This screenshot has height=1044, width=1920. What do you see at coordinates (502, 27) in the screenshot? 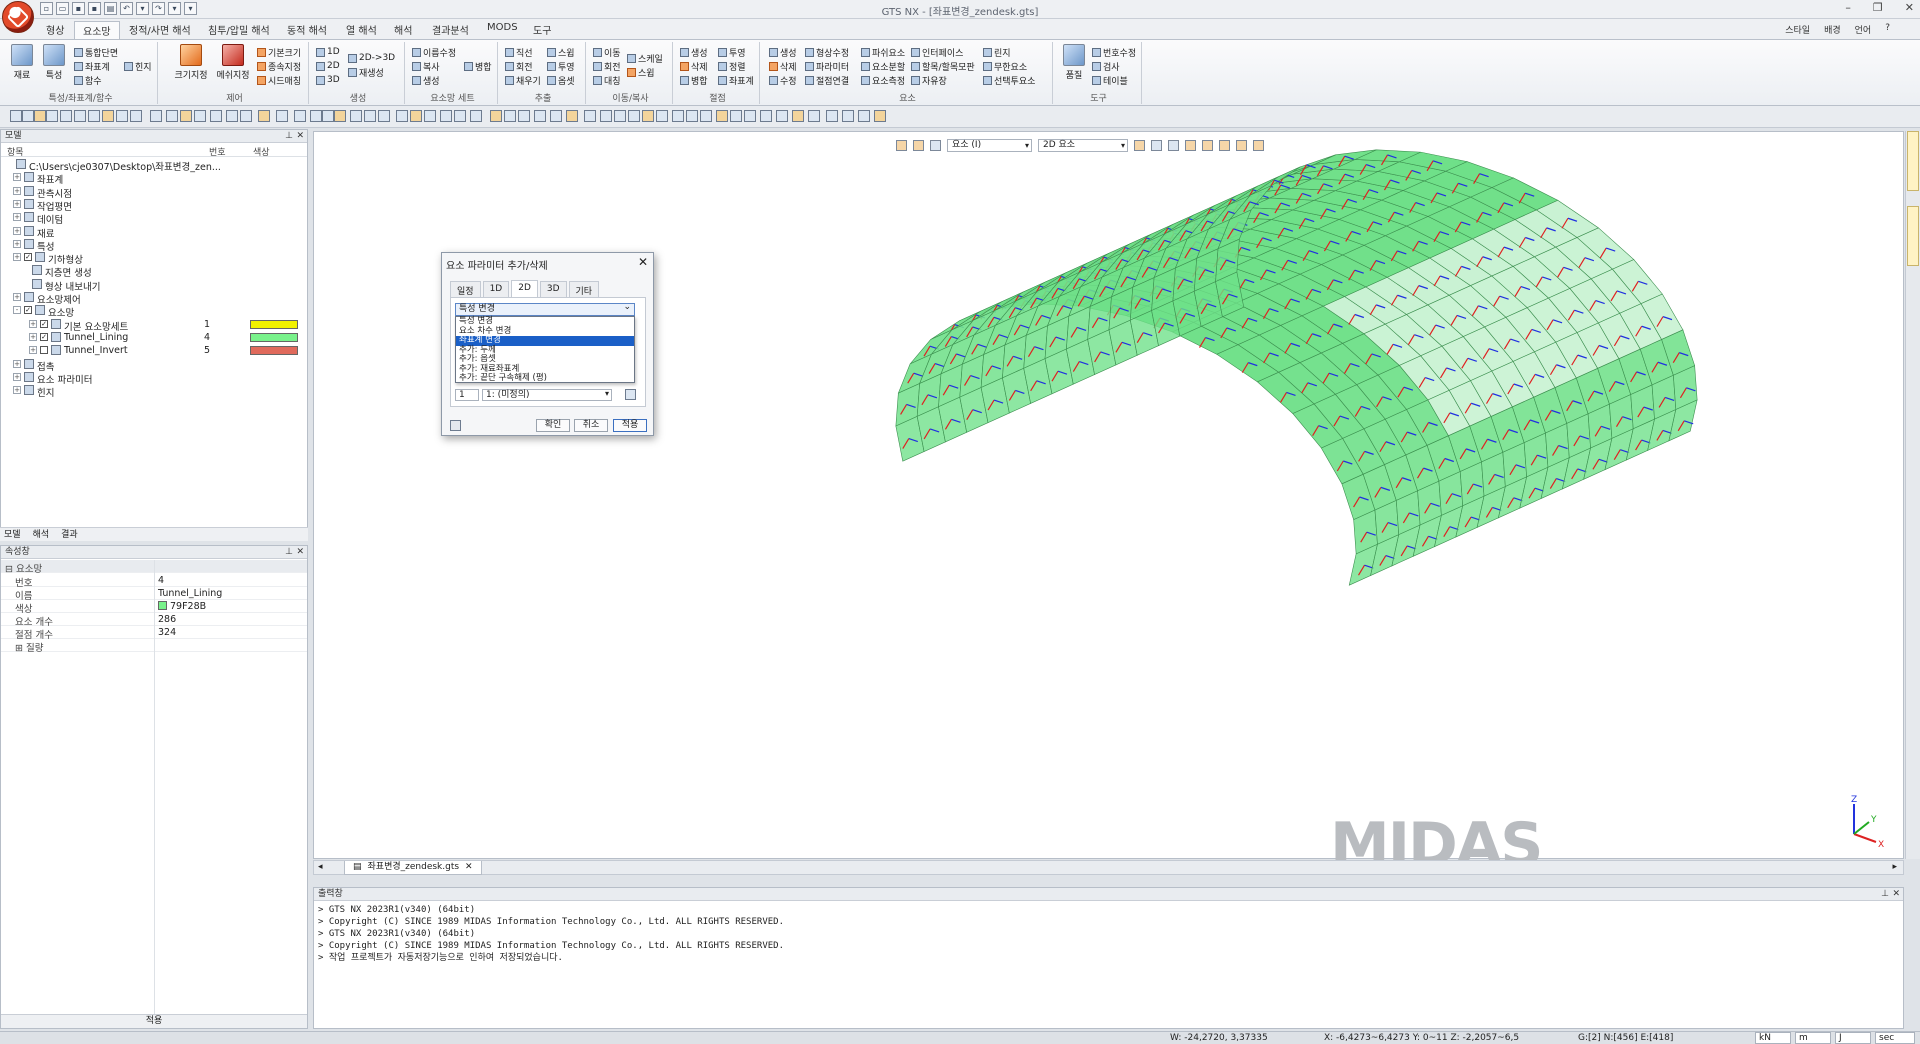
I see `tab-mods: MODS` at bounding box center [502, 27].